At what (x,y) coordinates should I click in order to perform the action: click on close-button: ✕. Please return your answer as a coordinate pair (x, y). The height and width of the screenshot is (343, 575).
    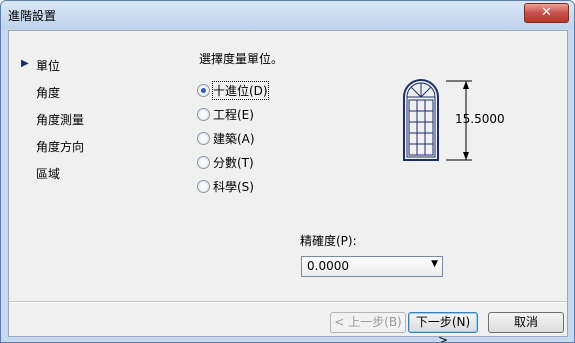
    Looking at the image, I should click on (546, 13).